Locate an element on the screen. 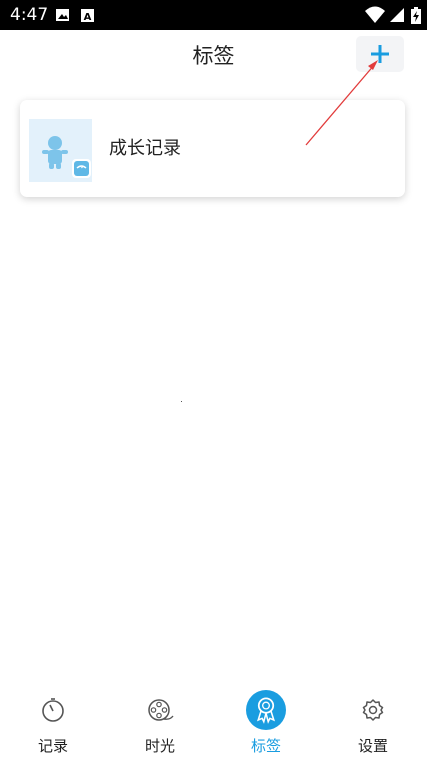 The width and height of the screenshot is (427, 760). add-tag-button is located at coordinates (380, 54).